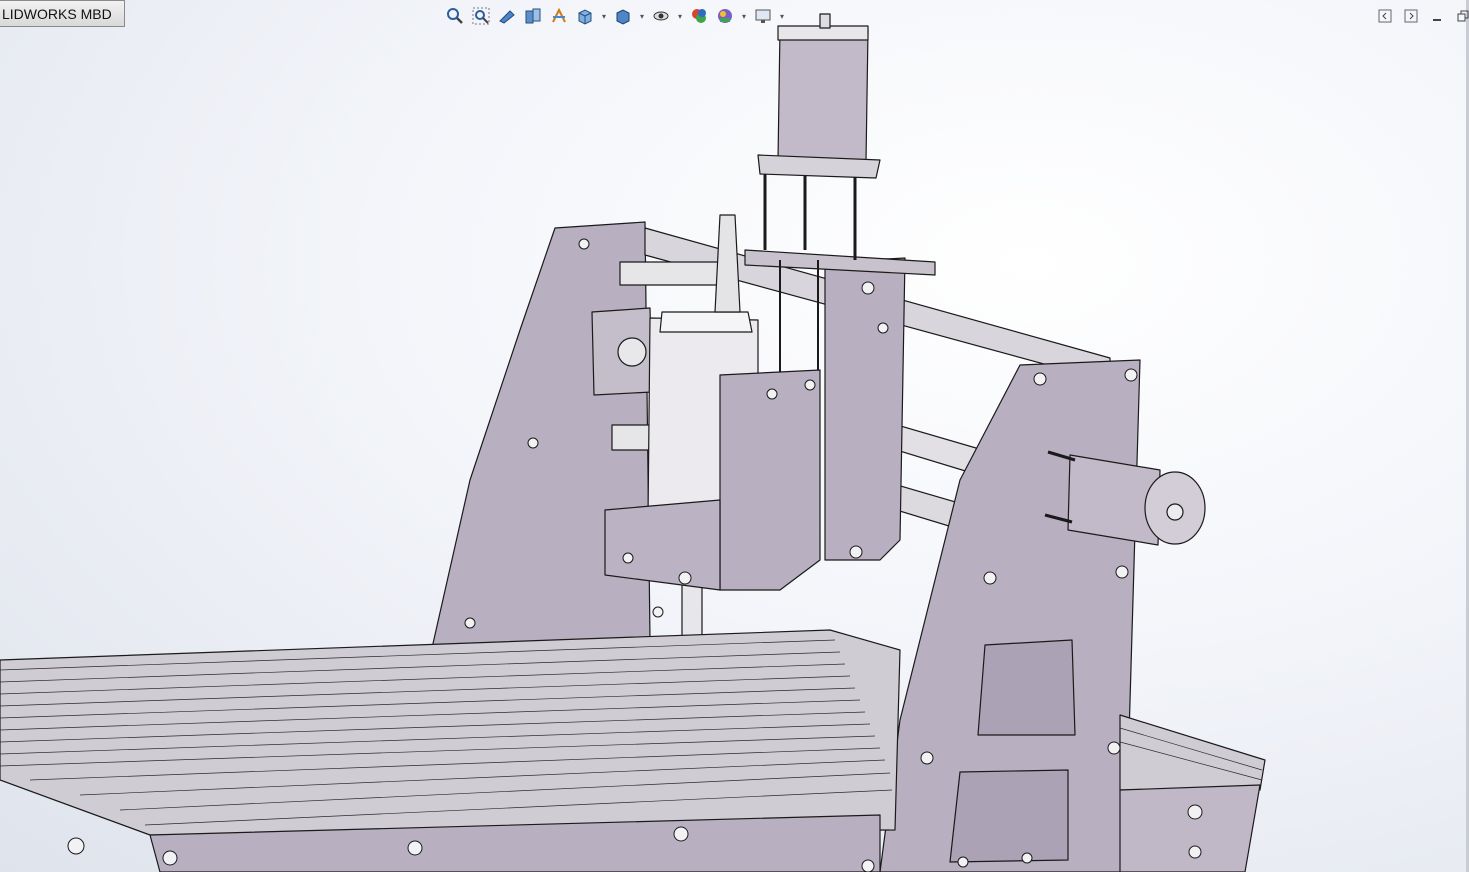 Image resolution: width=1469 pixels, height=872 pixels. Describe the element at coordinates (450, 732) in the screenshot. I see `t-slot-bed` at that location.